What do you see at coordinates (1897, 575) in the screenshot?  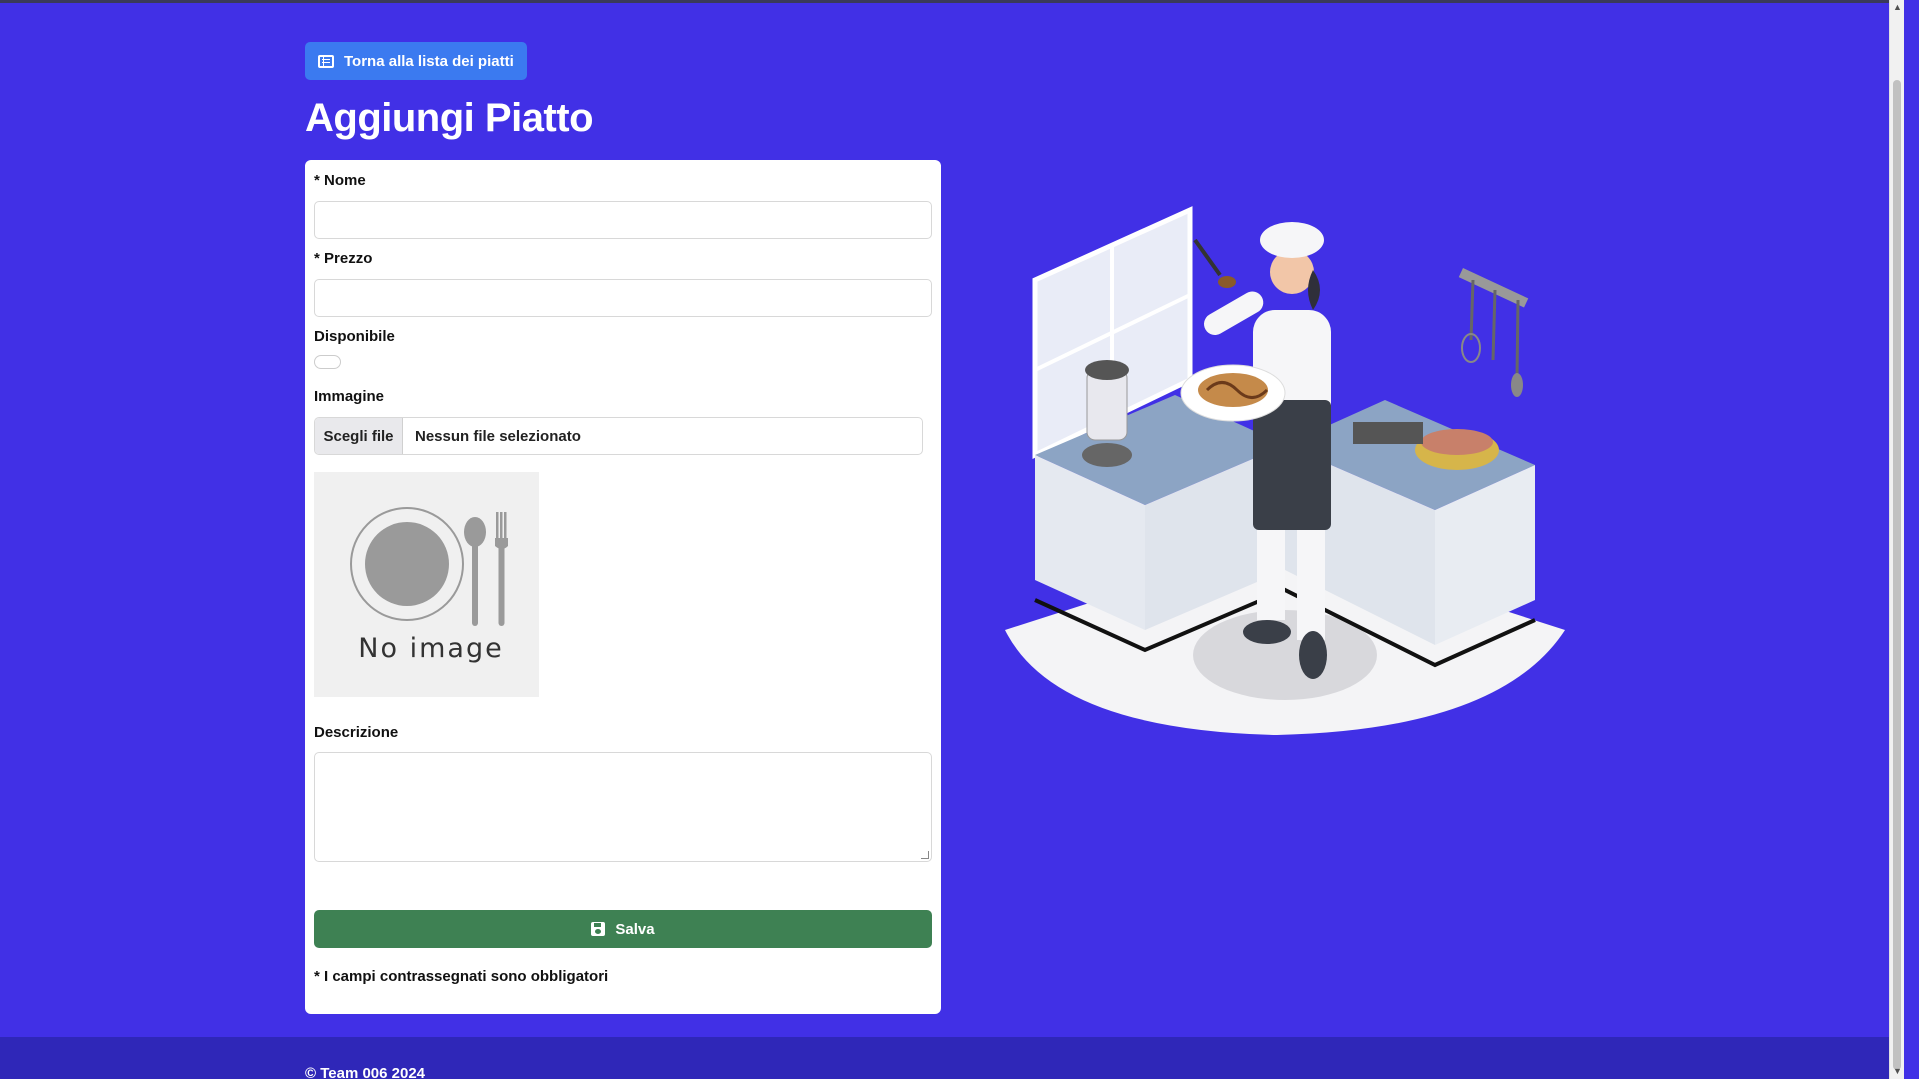 I see `scroll-thumb` at bounding box center [1897, 575].